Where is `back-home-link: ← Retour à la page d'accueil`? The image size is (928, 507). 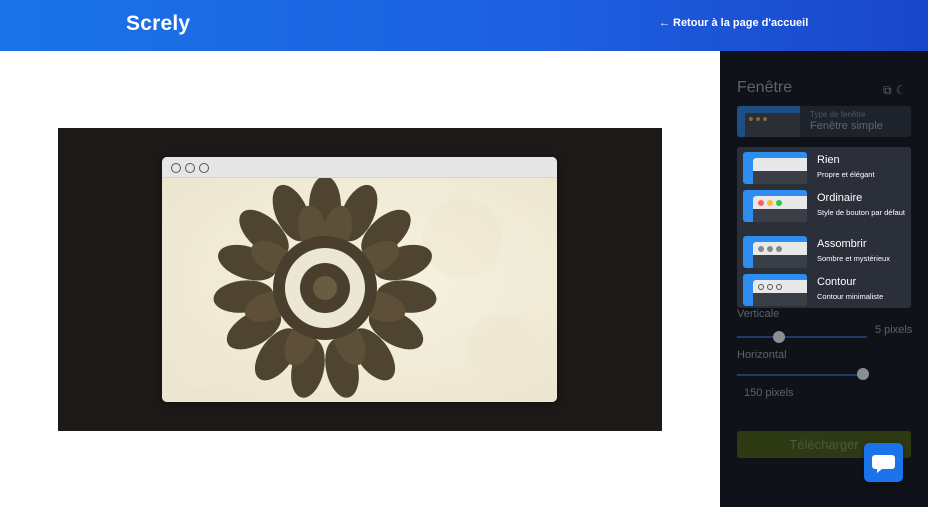 back-home-link: ← Retour à la page d'accueil is located at coordinates (733, 23).